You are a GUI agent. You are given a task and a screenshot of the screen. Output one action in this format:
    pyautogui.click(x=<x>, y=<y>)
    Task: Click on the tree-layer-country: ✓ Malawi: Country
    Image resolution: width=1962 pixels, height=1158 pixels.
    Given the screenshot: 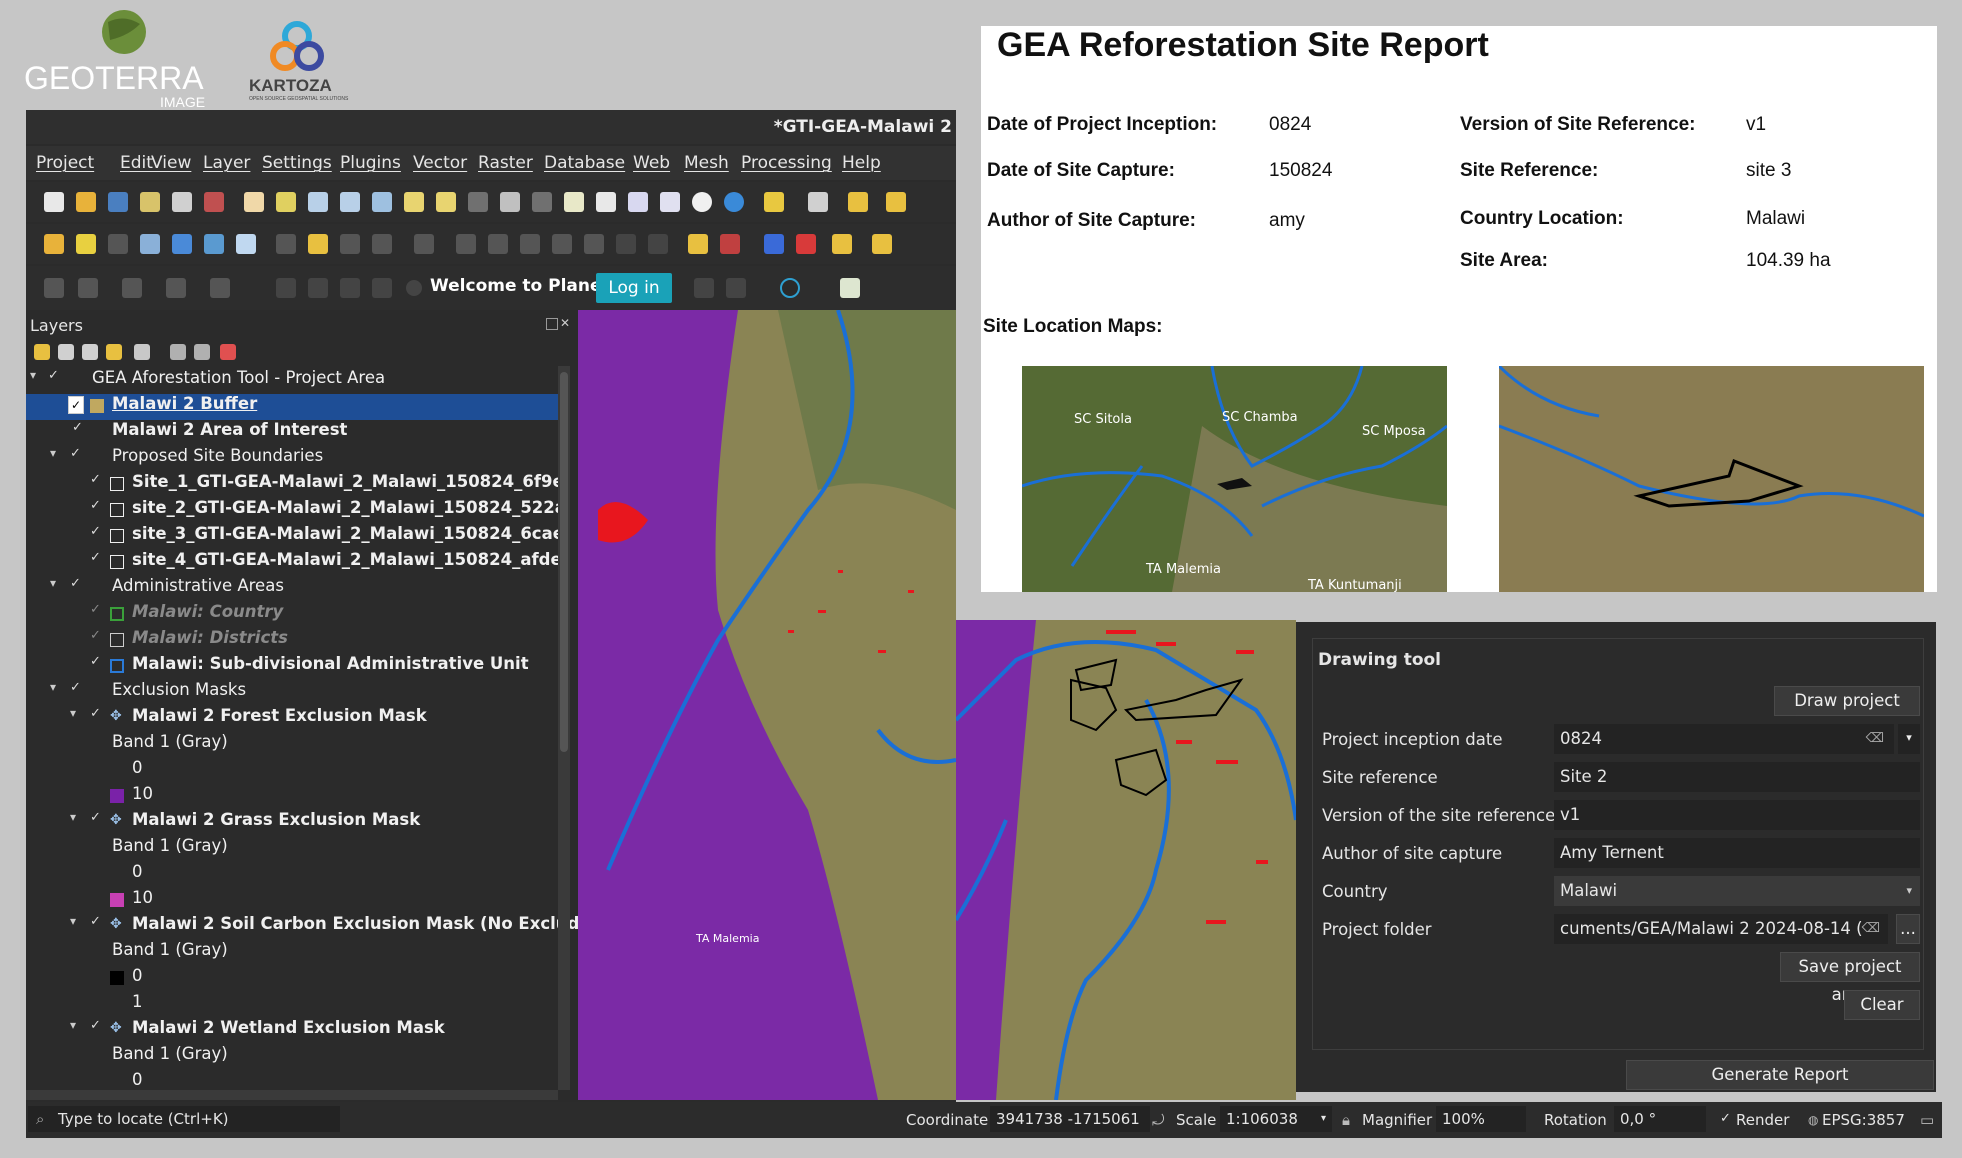 What is the action you would take?
    pyautogui.click(x=291, y=615)
    